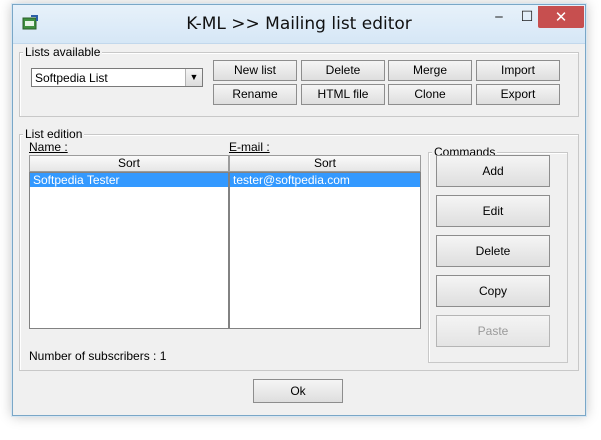  Describe the element at coordinates (518, 94) in the screenshot. I see `export-button: Export` at that location.